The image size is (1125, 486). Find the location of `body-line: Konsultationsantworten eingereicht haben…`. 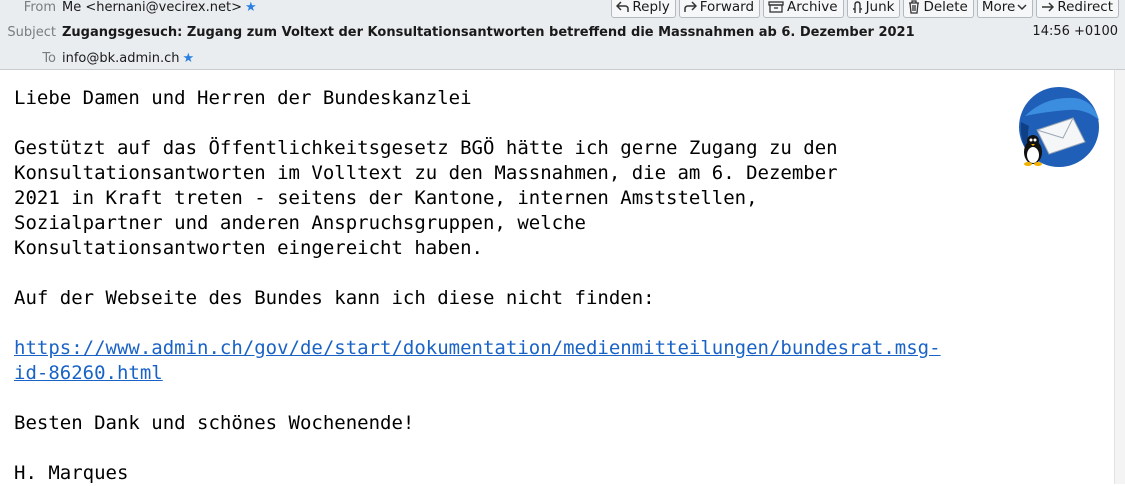

body-line: Konsultationsantworten eingereicht haben… is located at coordinates (248, 248).